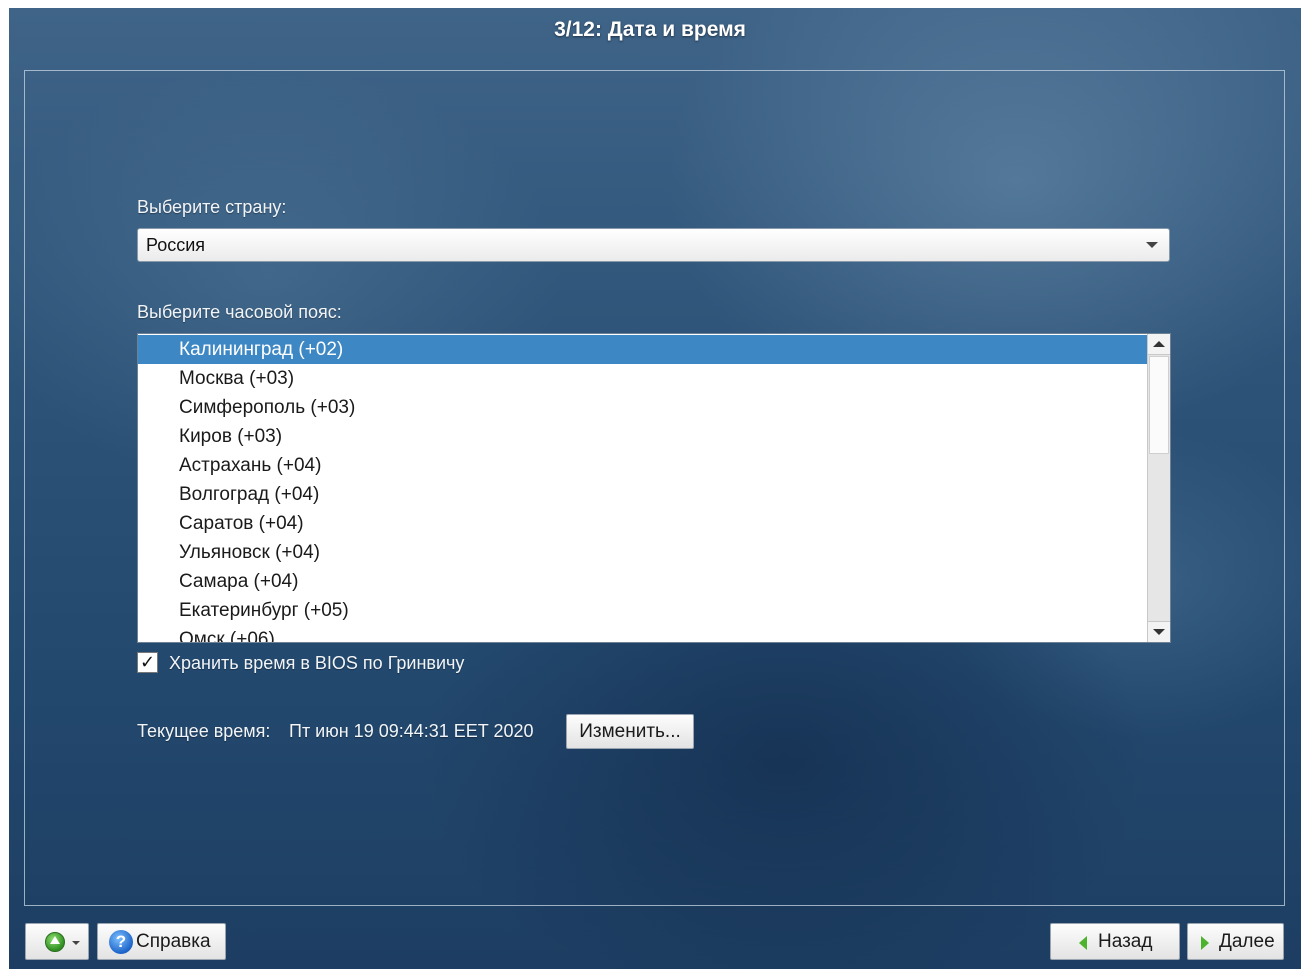  Describe the element at coordinates (643, 465) in the screenshot. I see `list-item: Астрахань (+04)` at that location.